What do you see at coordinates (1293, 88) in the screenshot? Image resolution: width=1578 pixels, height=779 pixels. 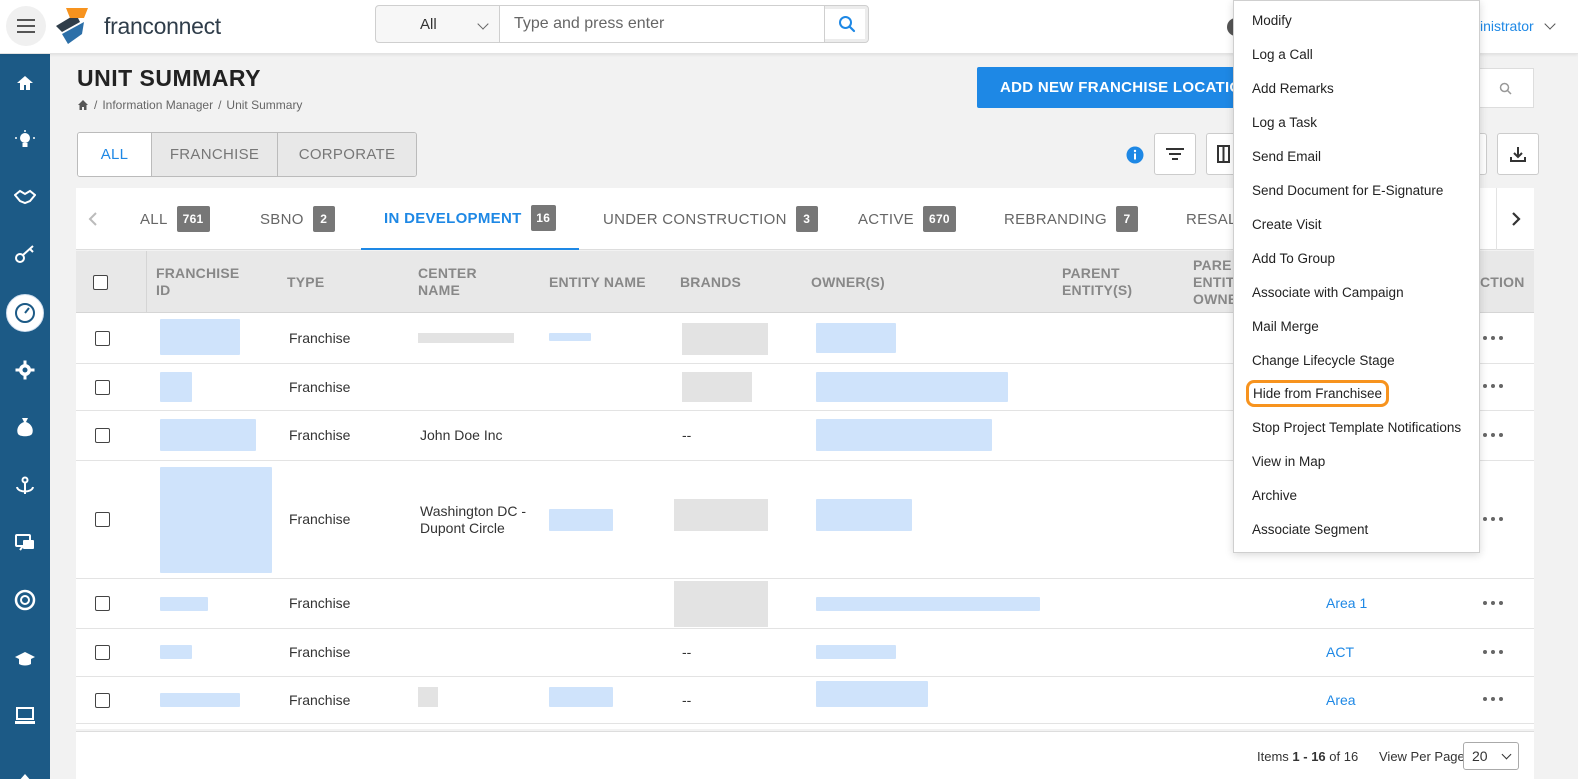 I see `menu-item-add-remarks: Add Remarks` at bounding box center [1293, 88].